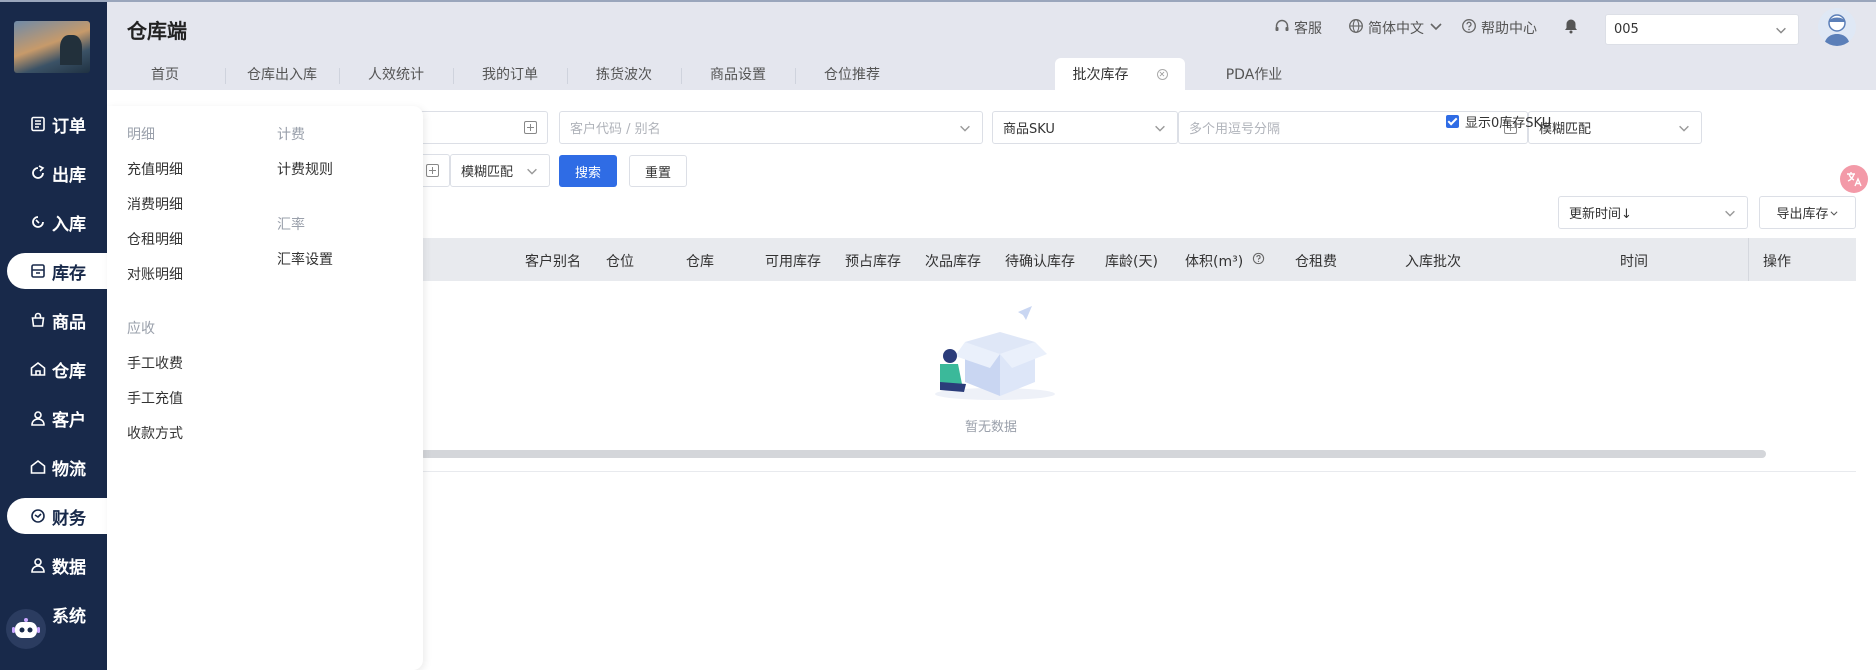 Image resolution: width=1876 pixels, height=670 pixels. I want to click on tab-batch-inventory: 批次库存 ✕, so click(1120, 74).